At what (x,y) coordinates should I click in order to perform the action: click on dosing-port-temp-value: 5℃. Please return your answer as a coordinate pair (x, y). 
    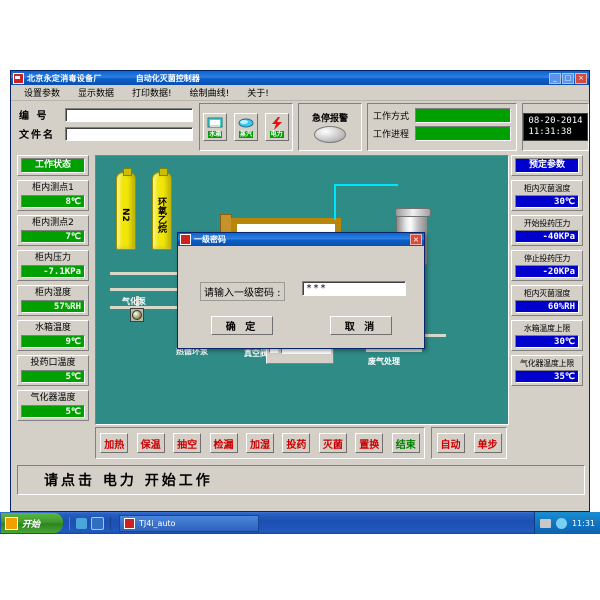
    Looking at the image, I should click on (53, 376).